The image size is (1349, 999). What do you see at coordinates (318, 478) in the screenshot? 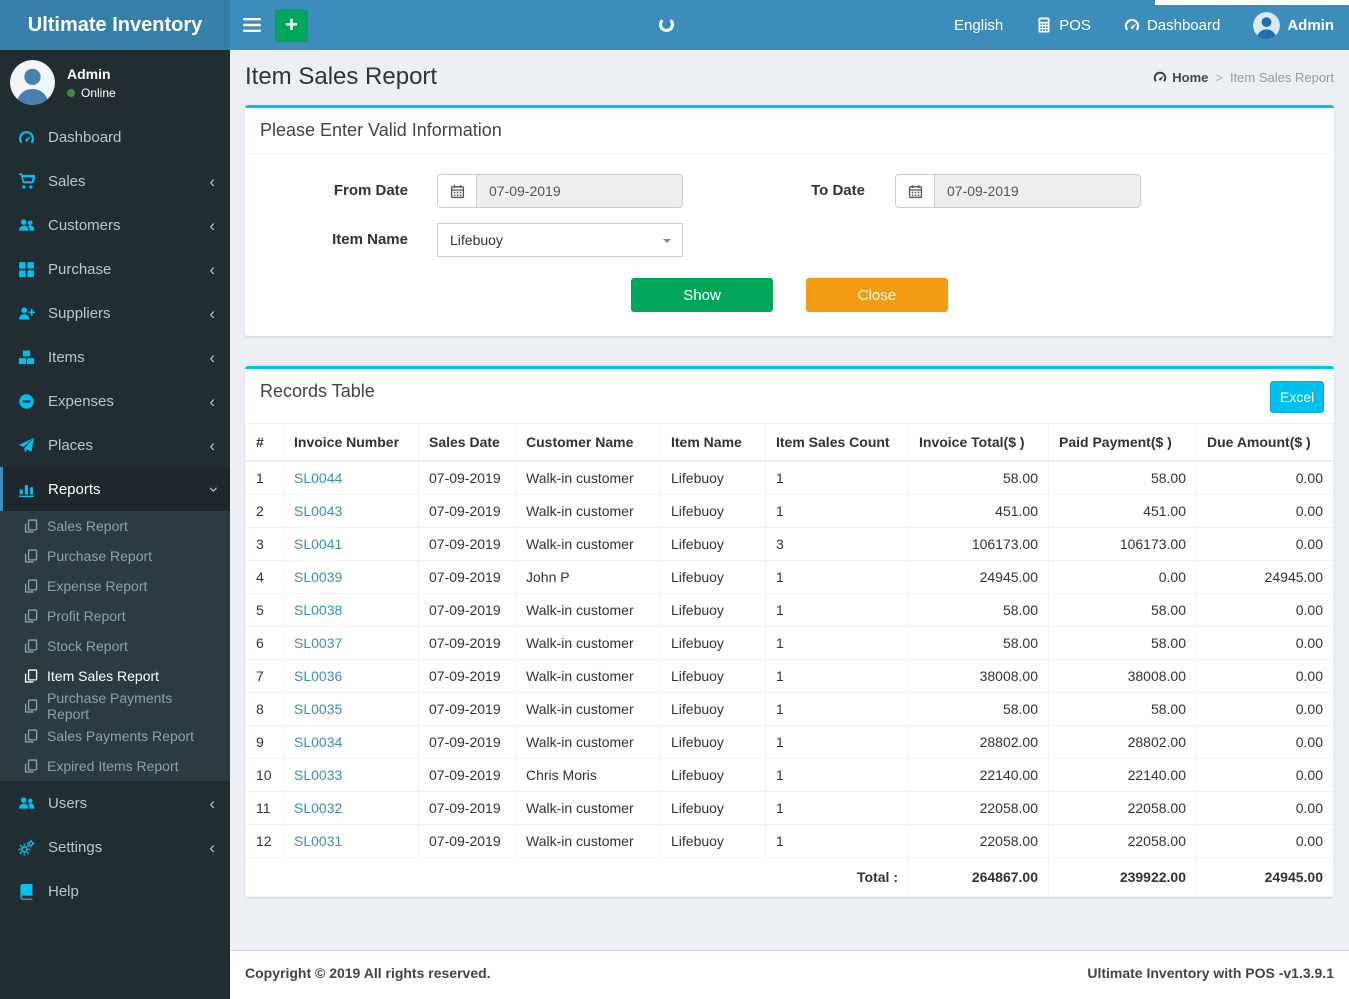
I see `invoice-link: SL0044` at bounding box center [318, 478].